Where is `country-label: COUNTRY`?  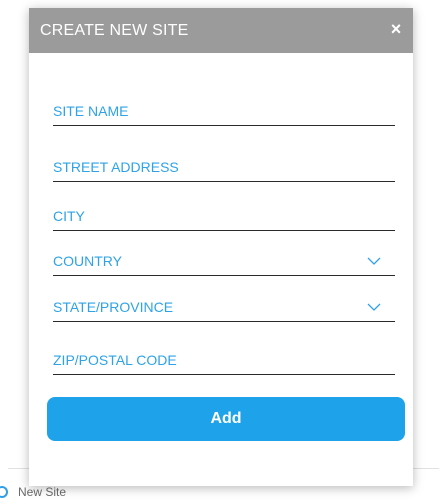 country-label: COUNTRY is located at coordinates (87, 261).